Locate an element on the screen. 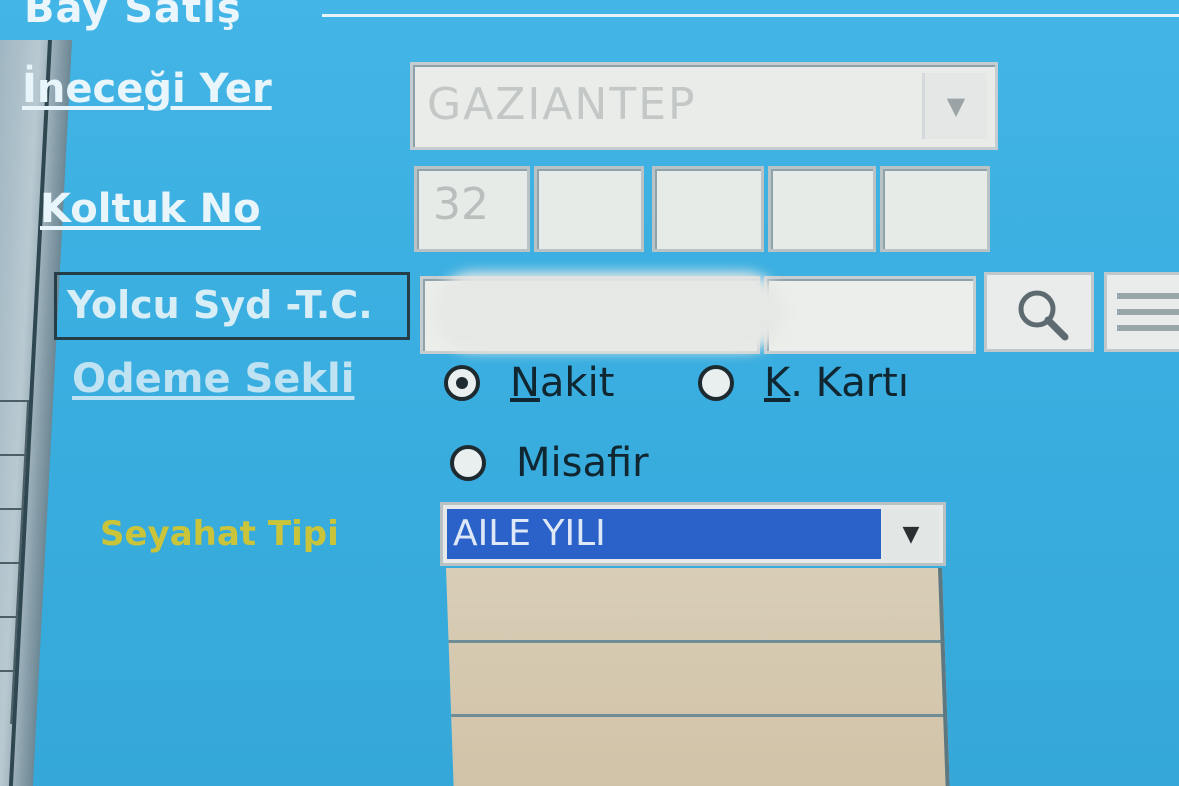 Image resolution: width=1179 pixels, height=786 pixels. destination-label: İneceği Yer is located at coordinates (147, 89).